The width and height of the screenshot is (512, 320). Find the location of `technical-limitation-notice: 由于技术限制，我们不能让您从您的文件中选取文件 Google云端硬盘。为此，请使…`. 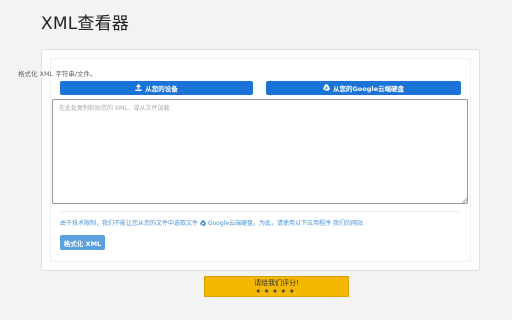

technical-limitation-notice: 由于技术限制，我们不能让您从您的文件中选取文件 Google云端硬盘。为此，请使… is located at coordinates (260, 222).